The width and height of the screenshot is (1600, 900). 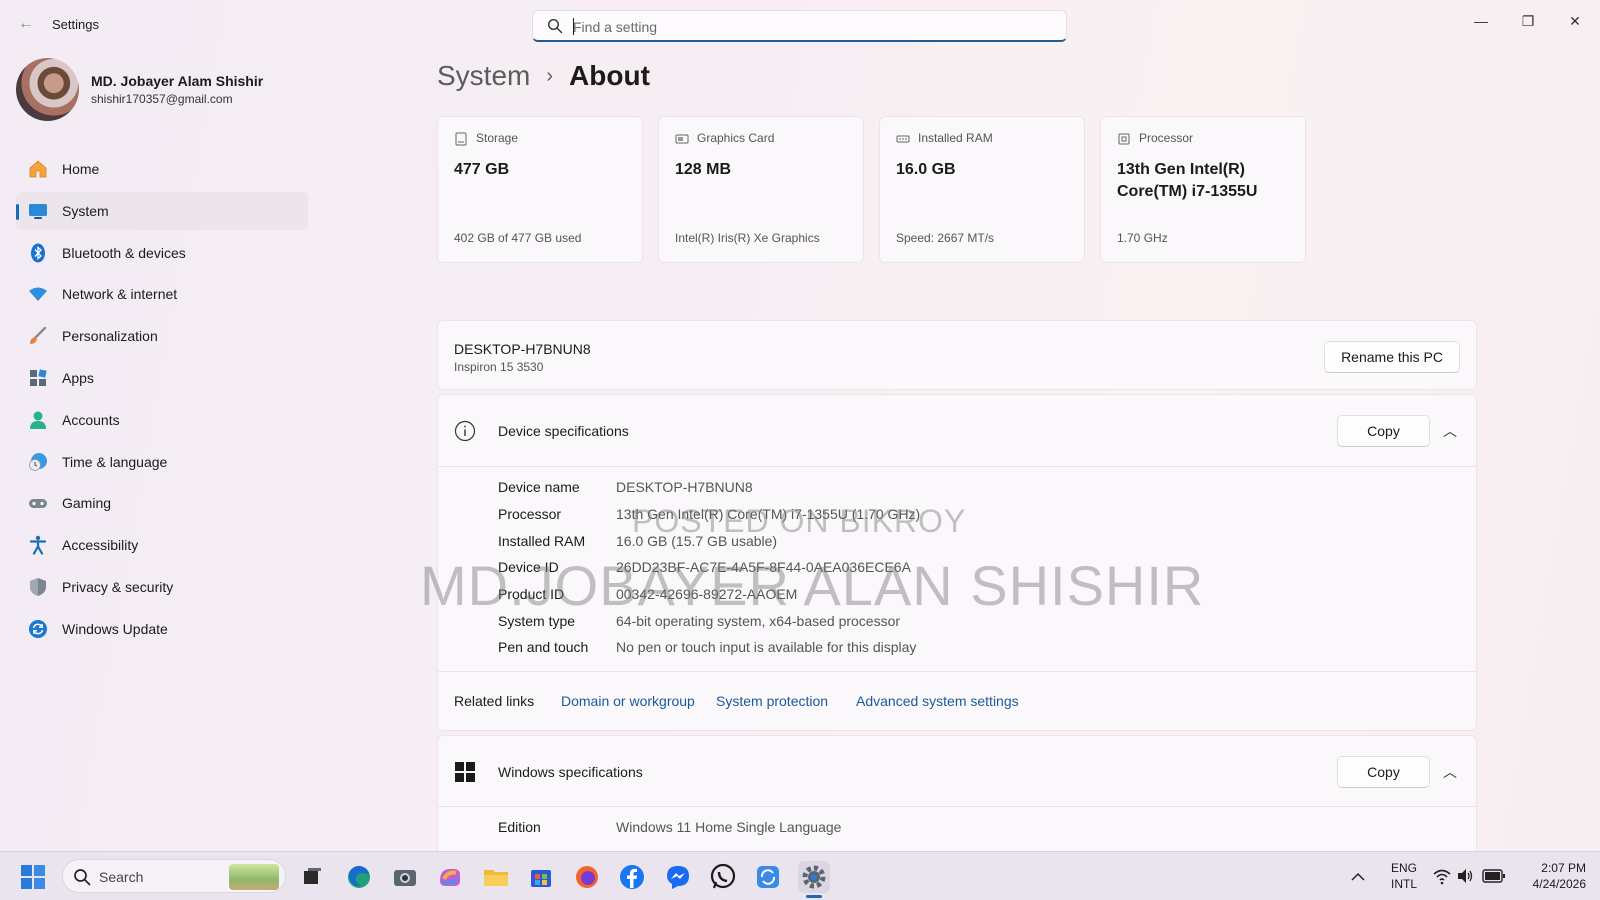 I want to click on title-bar: ← Settings — ❐ ✕, so click(x=800, y=25).